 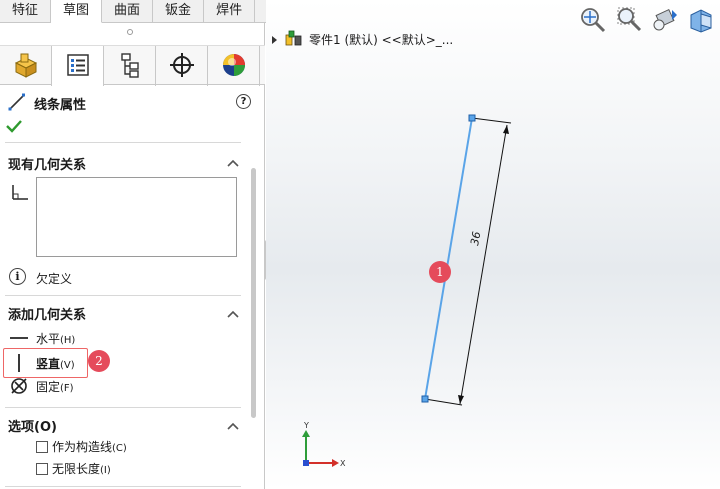 What do you see at coordinates (19, 338) in the screenshot?
I see `horizontal-line-icon` at bounding box center [19, 338].